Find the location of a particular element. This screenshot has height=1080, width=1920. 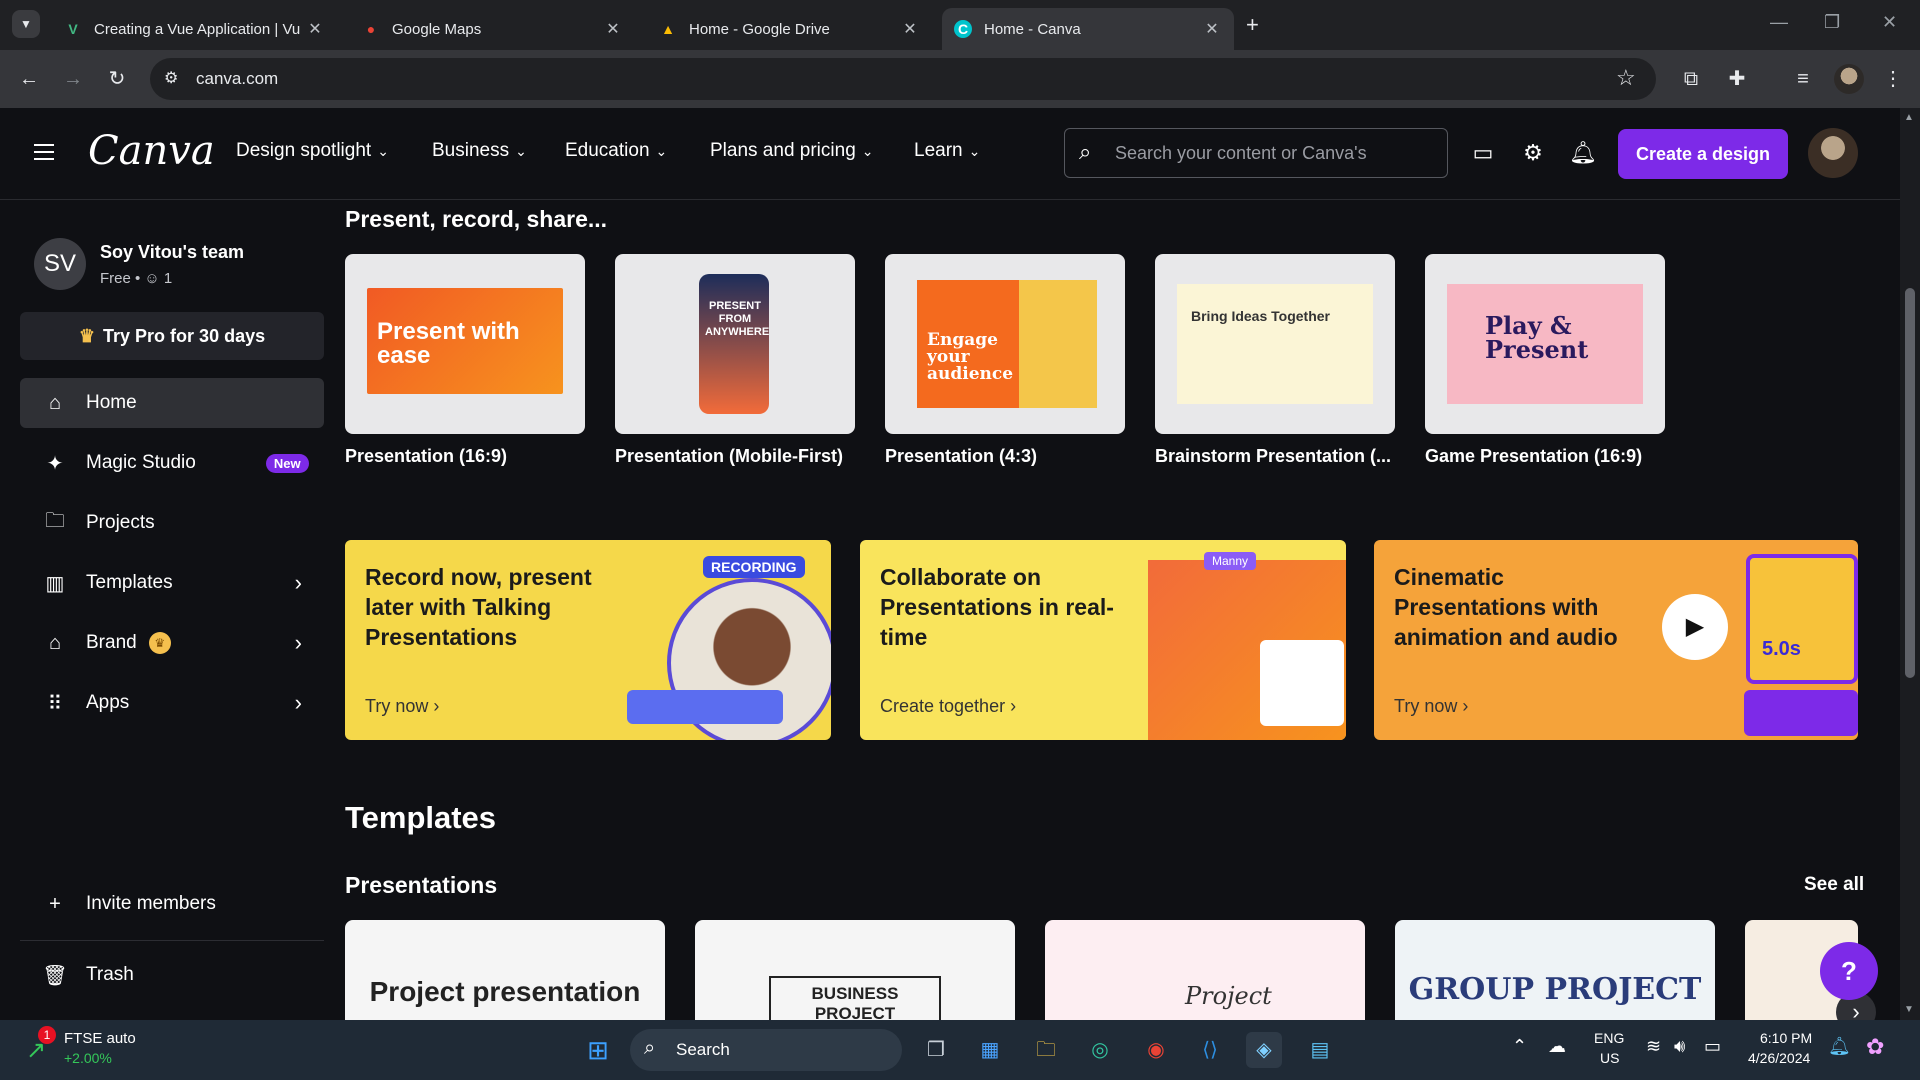

template-thumb: Project is located at coordinates (1205, 970).